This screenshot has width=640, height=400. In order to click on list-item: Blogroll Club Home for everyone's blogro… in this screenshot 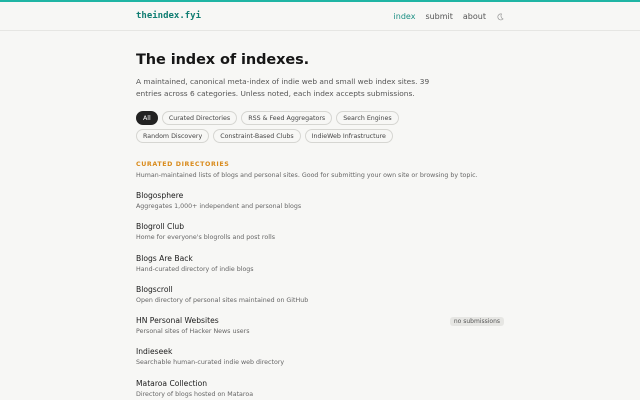, I will do `click(320, 237)`.